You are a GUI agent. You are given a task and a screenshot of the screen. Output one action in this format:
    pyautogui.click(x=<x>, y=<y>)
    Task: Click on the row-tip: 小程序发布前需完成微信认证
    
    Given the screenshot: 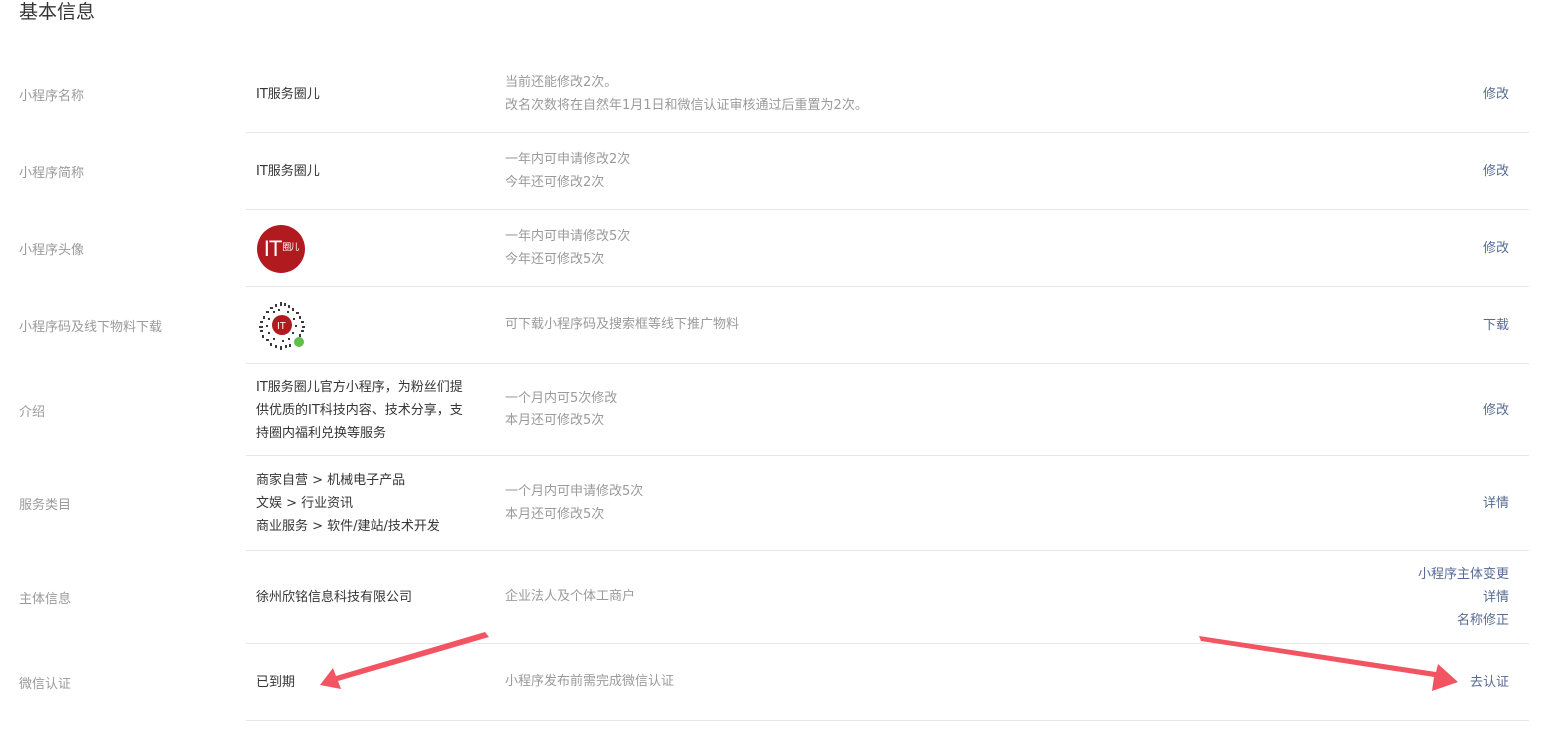 What is the action you would take?
    pyautogui.click(x=916, y=682)
    